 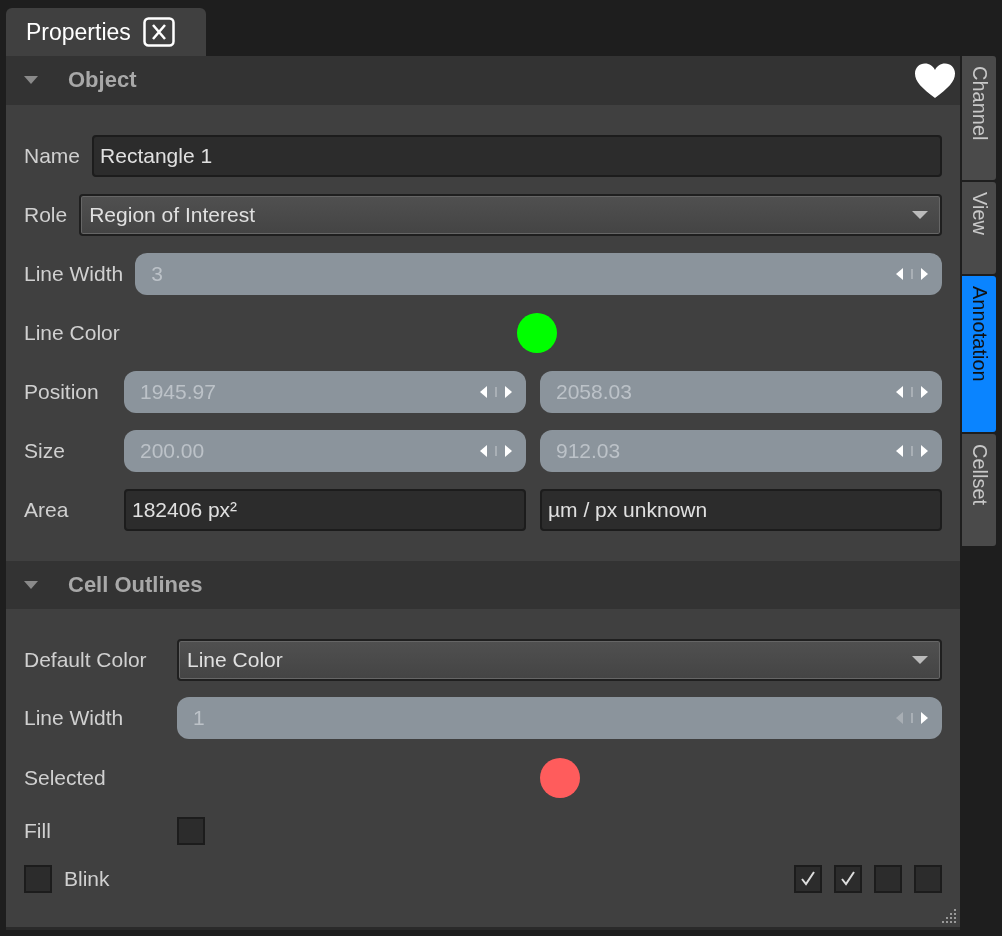 I want to click on side-tab: Annotation, so click(x=979, y=354).